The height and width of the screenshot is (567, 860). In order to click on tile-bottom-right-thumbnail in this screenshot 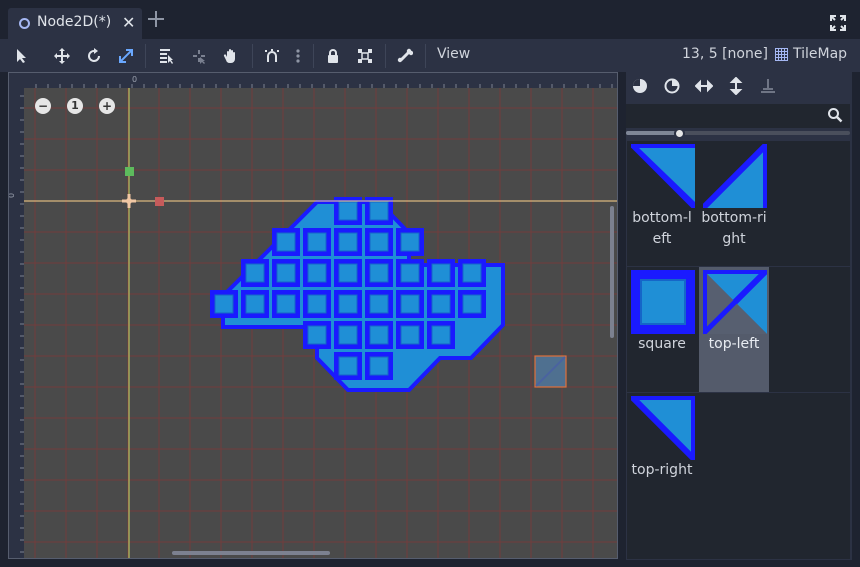, I will do `click(735, 176)`.